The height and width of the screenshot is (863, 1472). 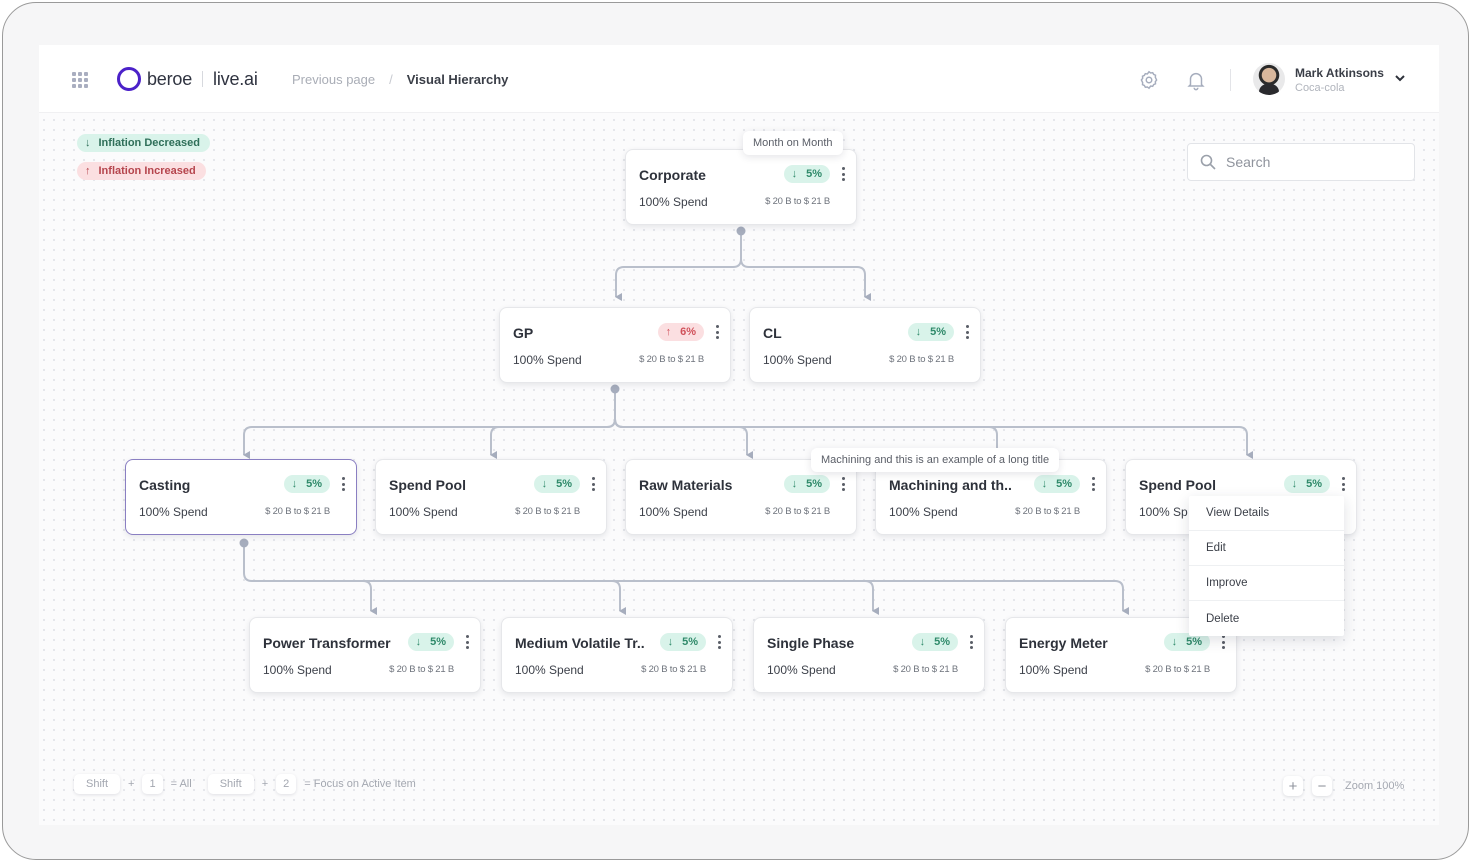 What do you see at coordinates (457, 79) in the screenshot?
I see `breadcrumb-current: Visual Hierarchy` at bounding box center [457, 79].